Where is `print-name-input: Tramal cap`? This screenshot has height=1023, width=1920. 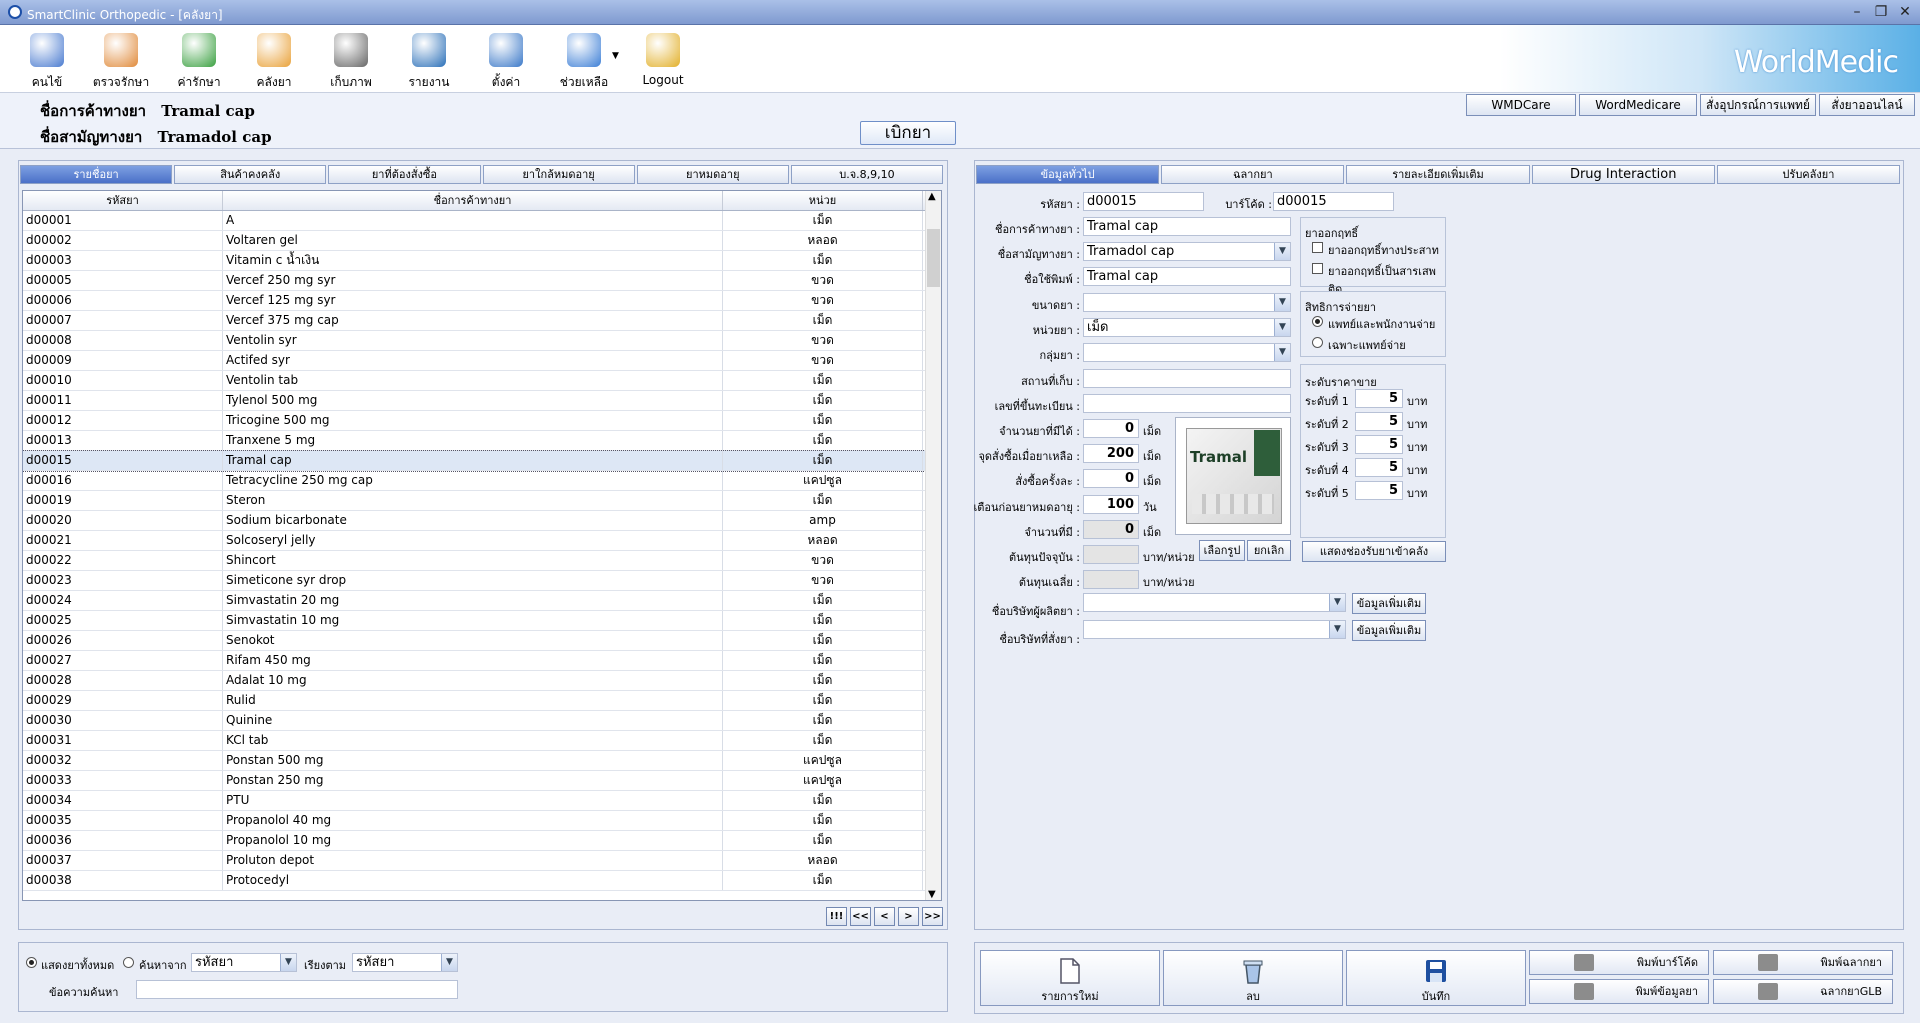 print-name-input: Tramal cap is located at coordinates (1187, 276).